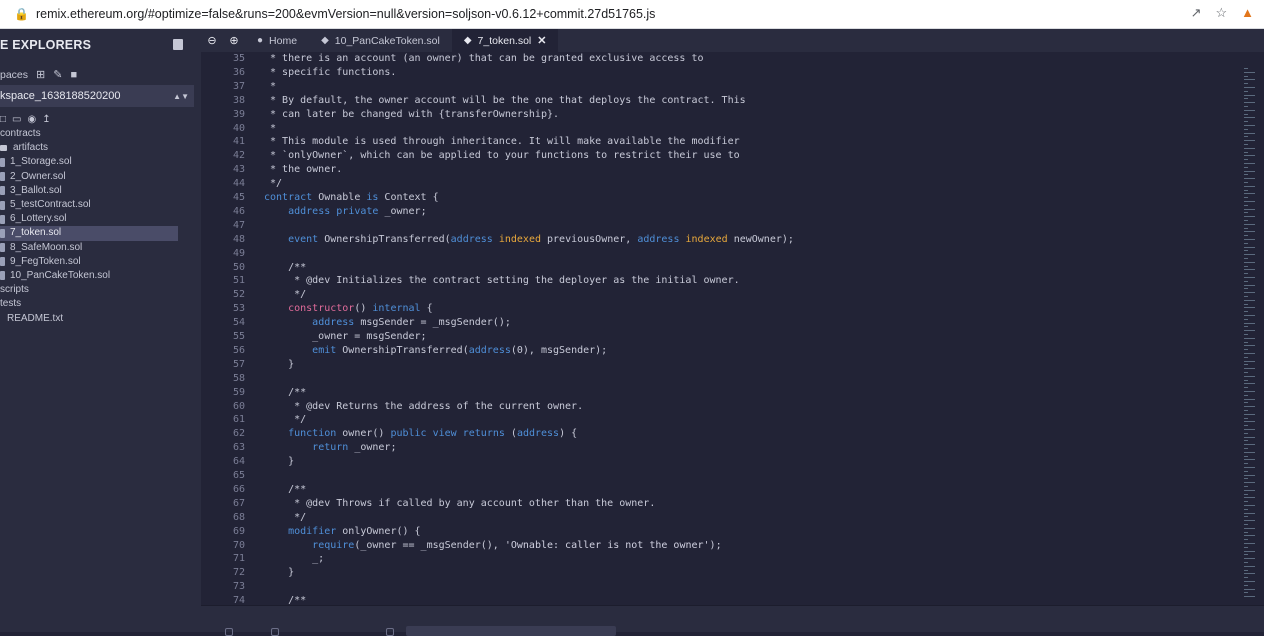 The height and width of the screenshot is (636, 1264). Describe the element at coordinates (720, 337) in the screenshot. I see `code-line: 55 _owner = msgSender;` at that location.